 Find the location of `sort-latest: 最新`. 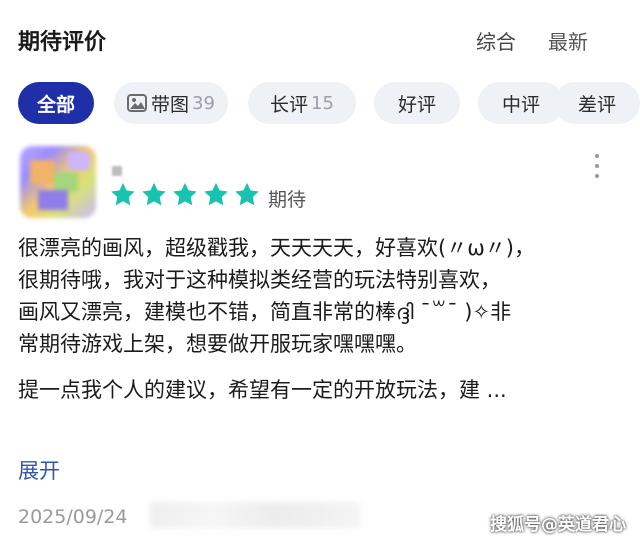

sort-latest: 最新 is located at coordinates (568, 40).